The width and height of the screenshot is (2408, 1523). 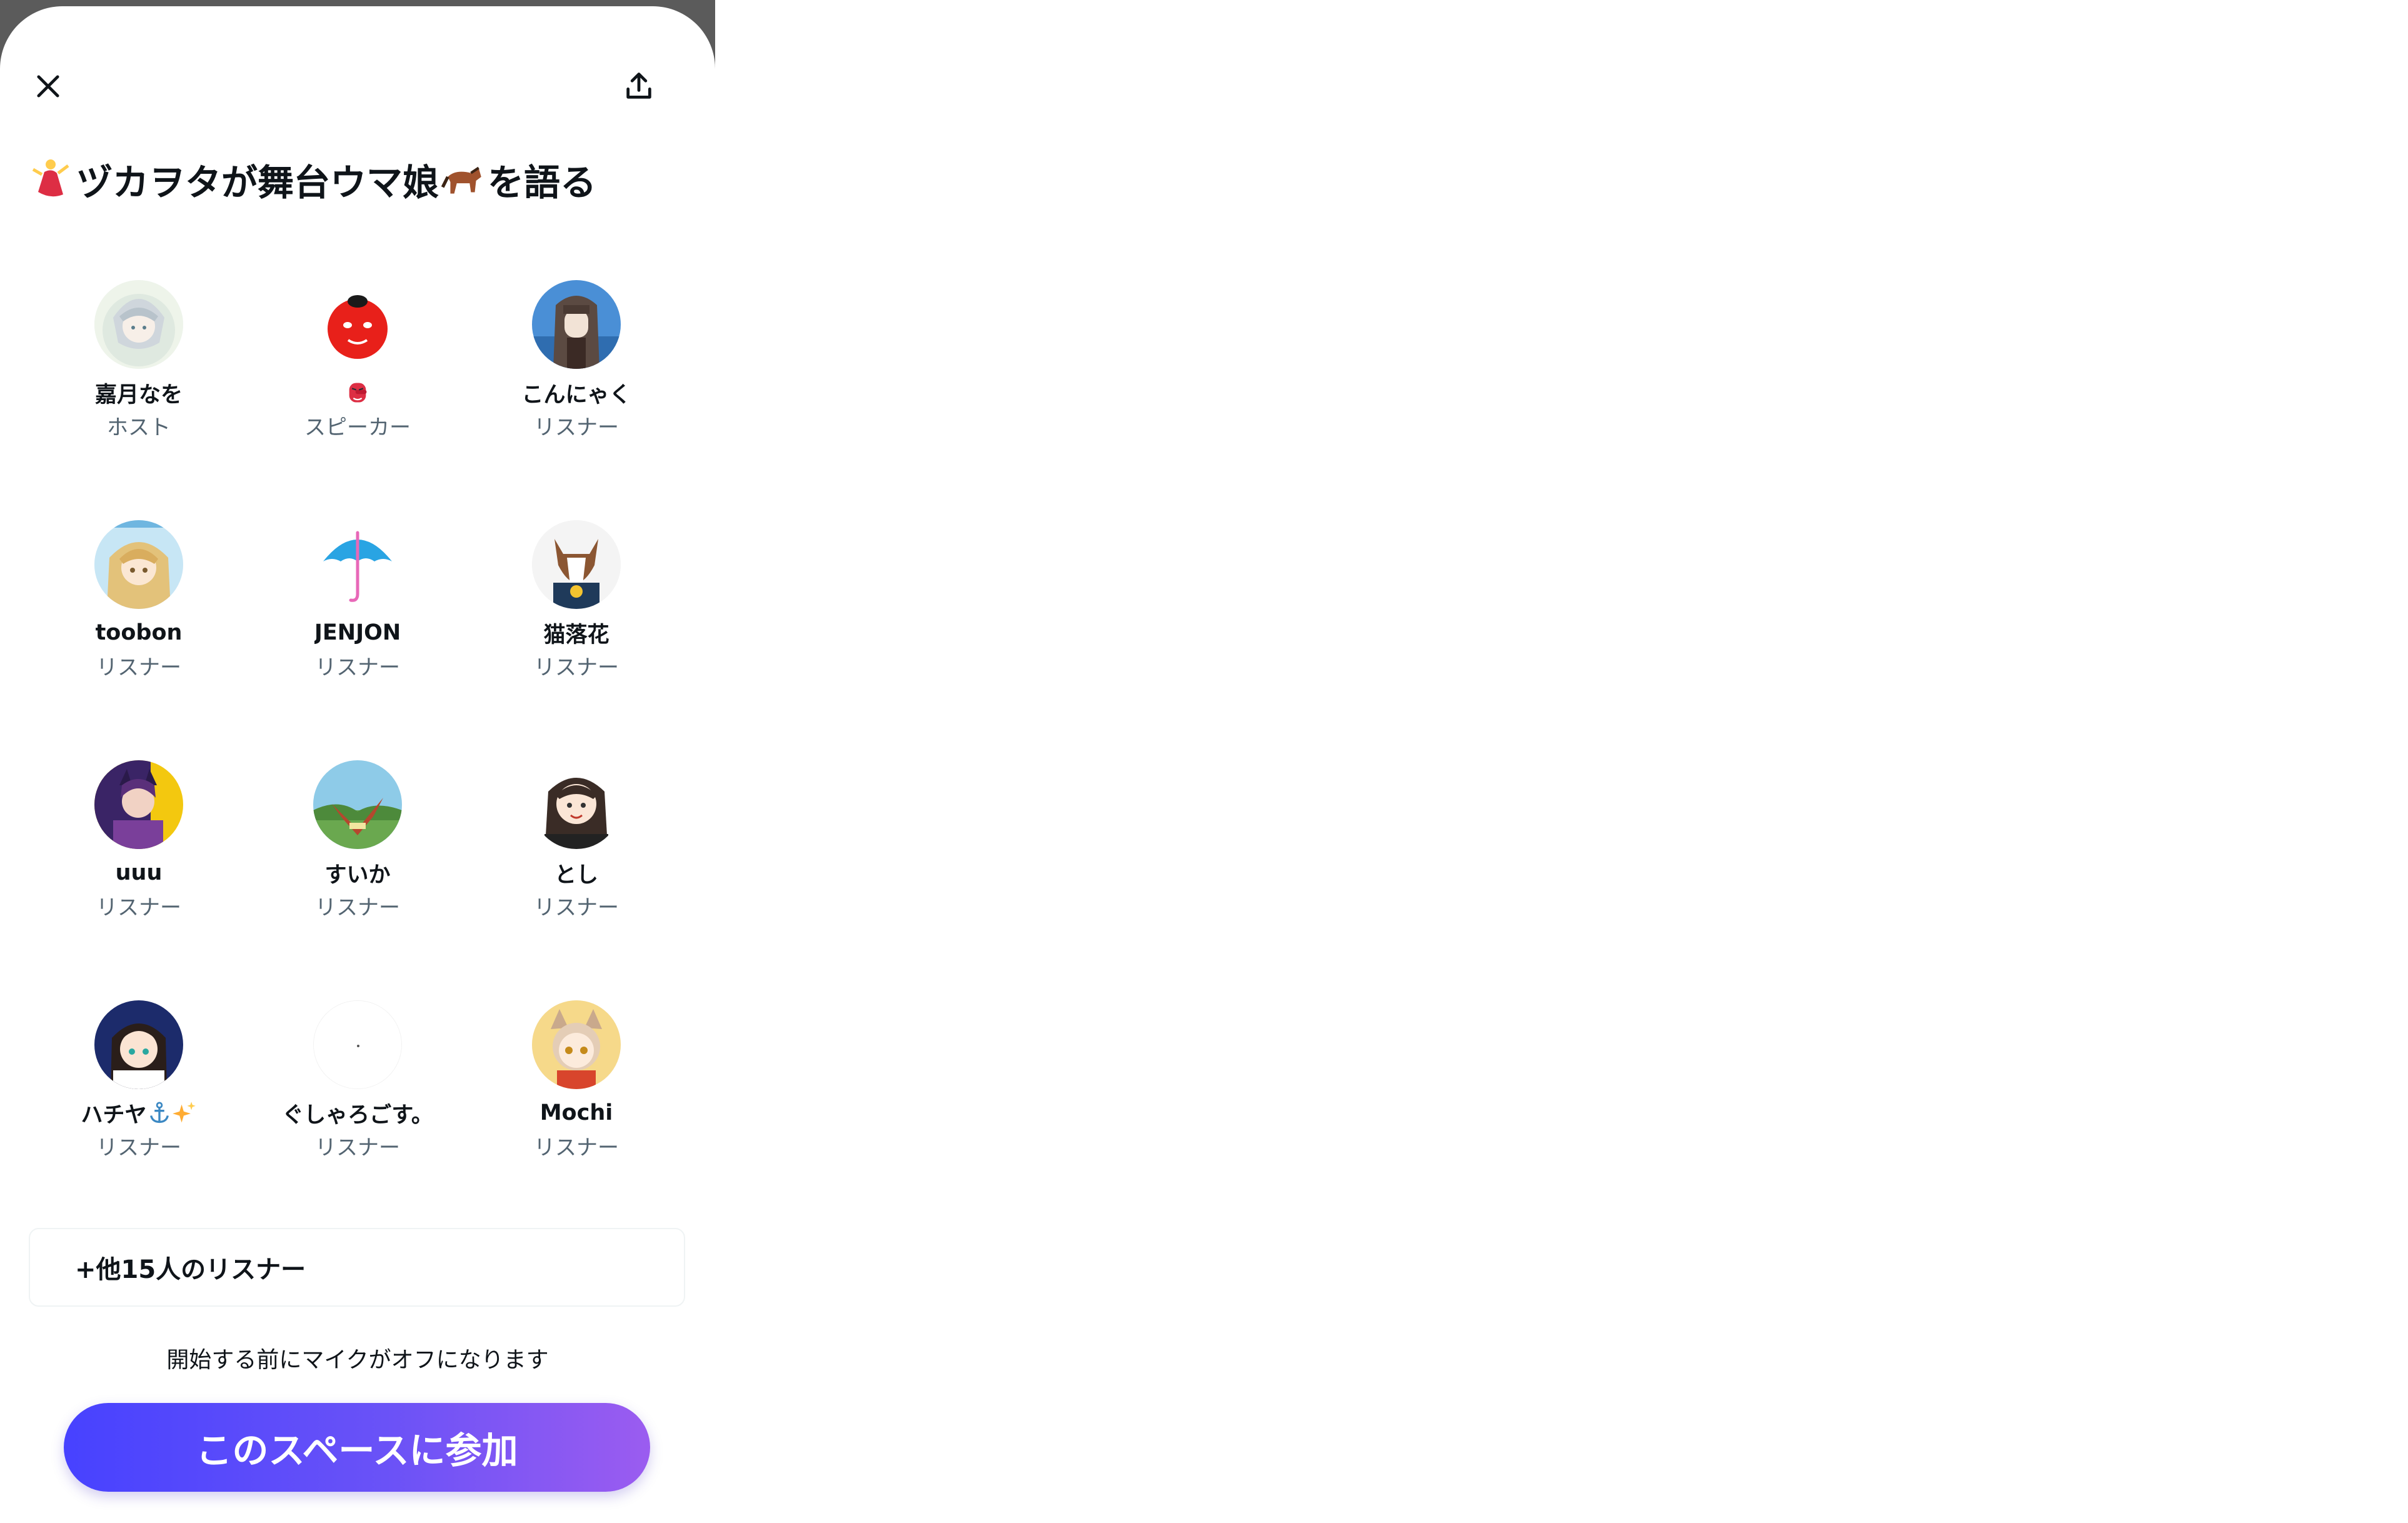 I want to click on participant: スピーカー, so click(x=357, y=400).